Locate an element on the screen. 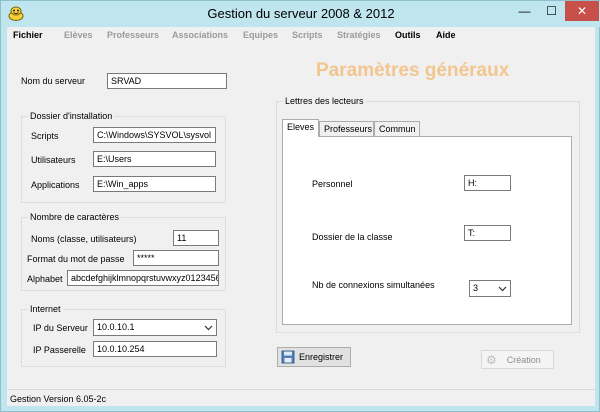 The image size is (600, 412). save-icon is located at coordinates (288, 357).